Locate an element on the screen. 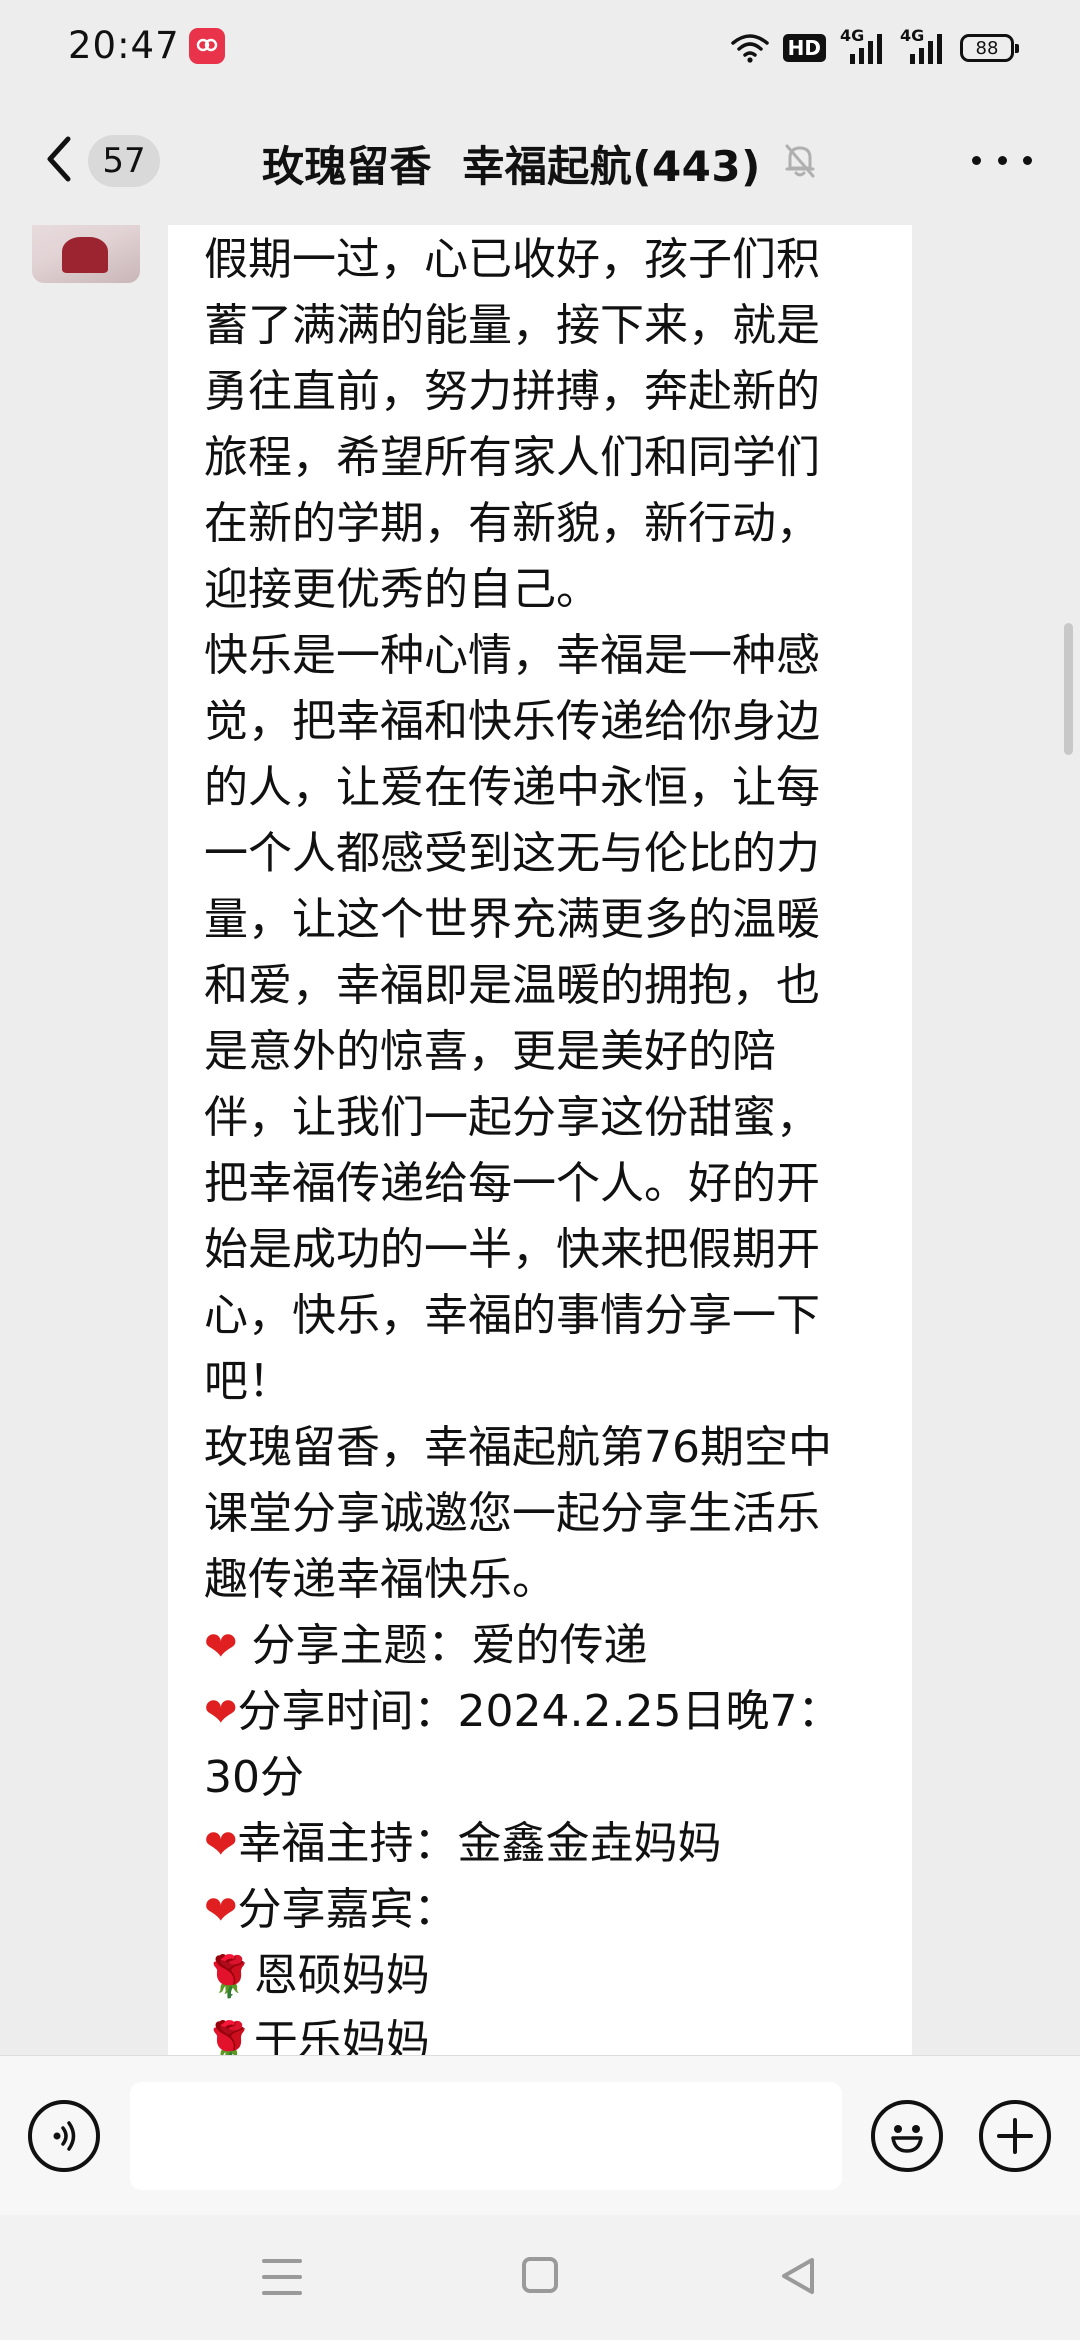  message-line: 伴，让我们一起分享这份甜蜜， is located at coordinates (512, 1117).